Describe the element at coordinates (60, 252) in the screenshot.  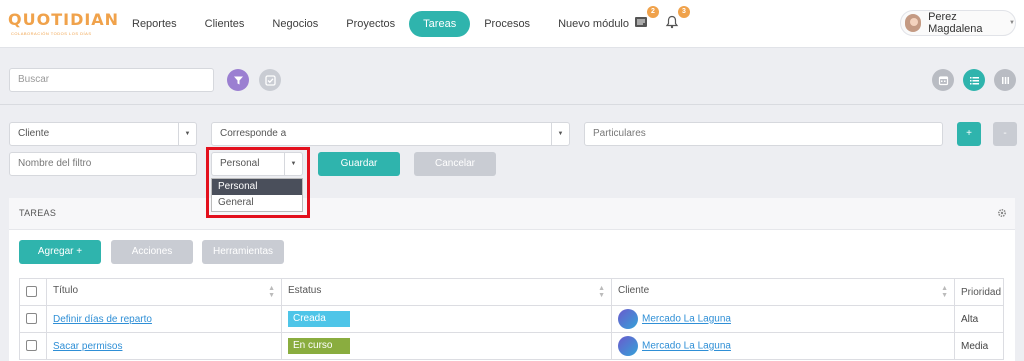
I see `agregar-button: Agregar +` at that location.